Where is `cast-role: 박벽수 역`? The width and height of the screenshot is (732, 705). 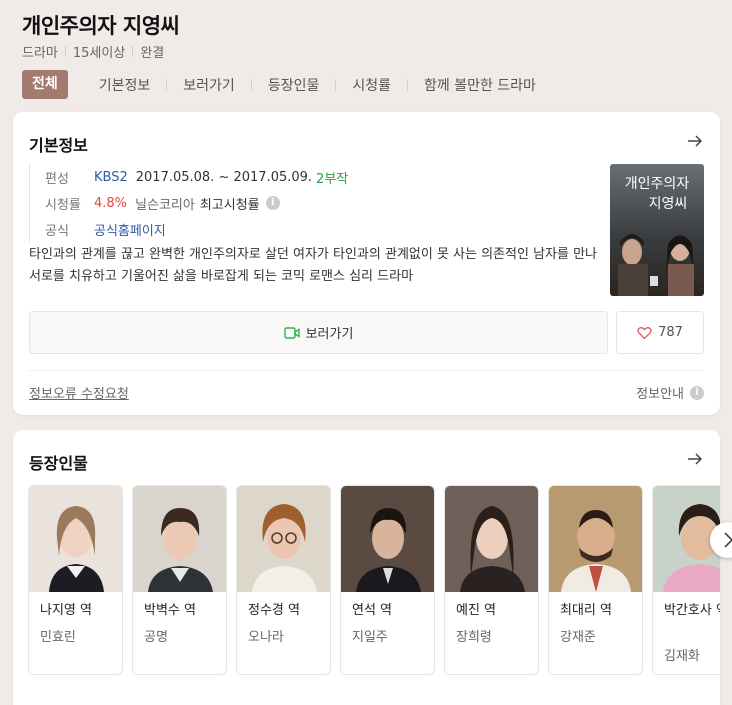 cast-role: 박벽수 역 is located at coordinates (170, 610).